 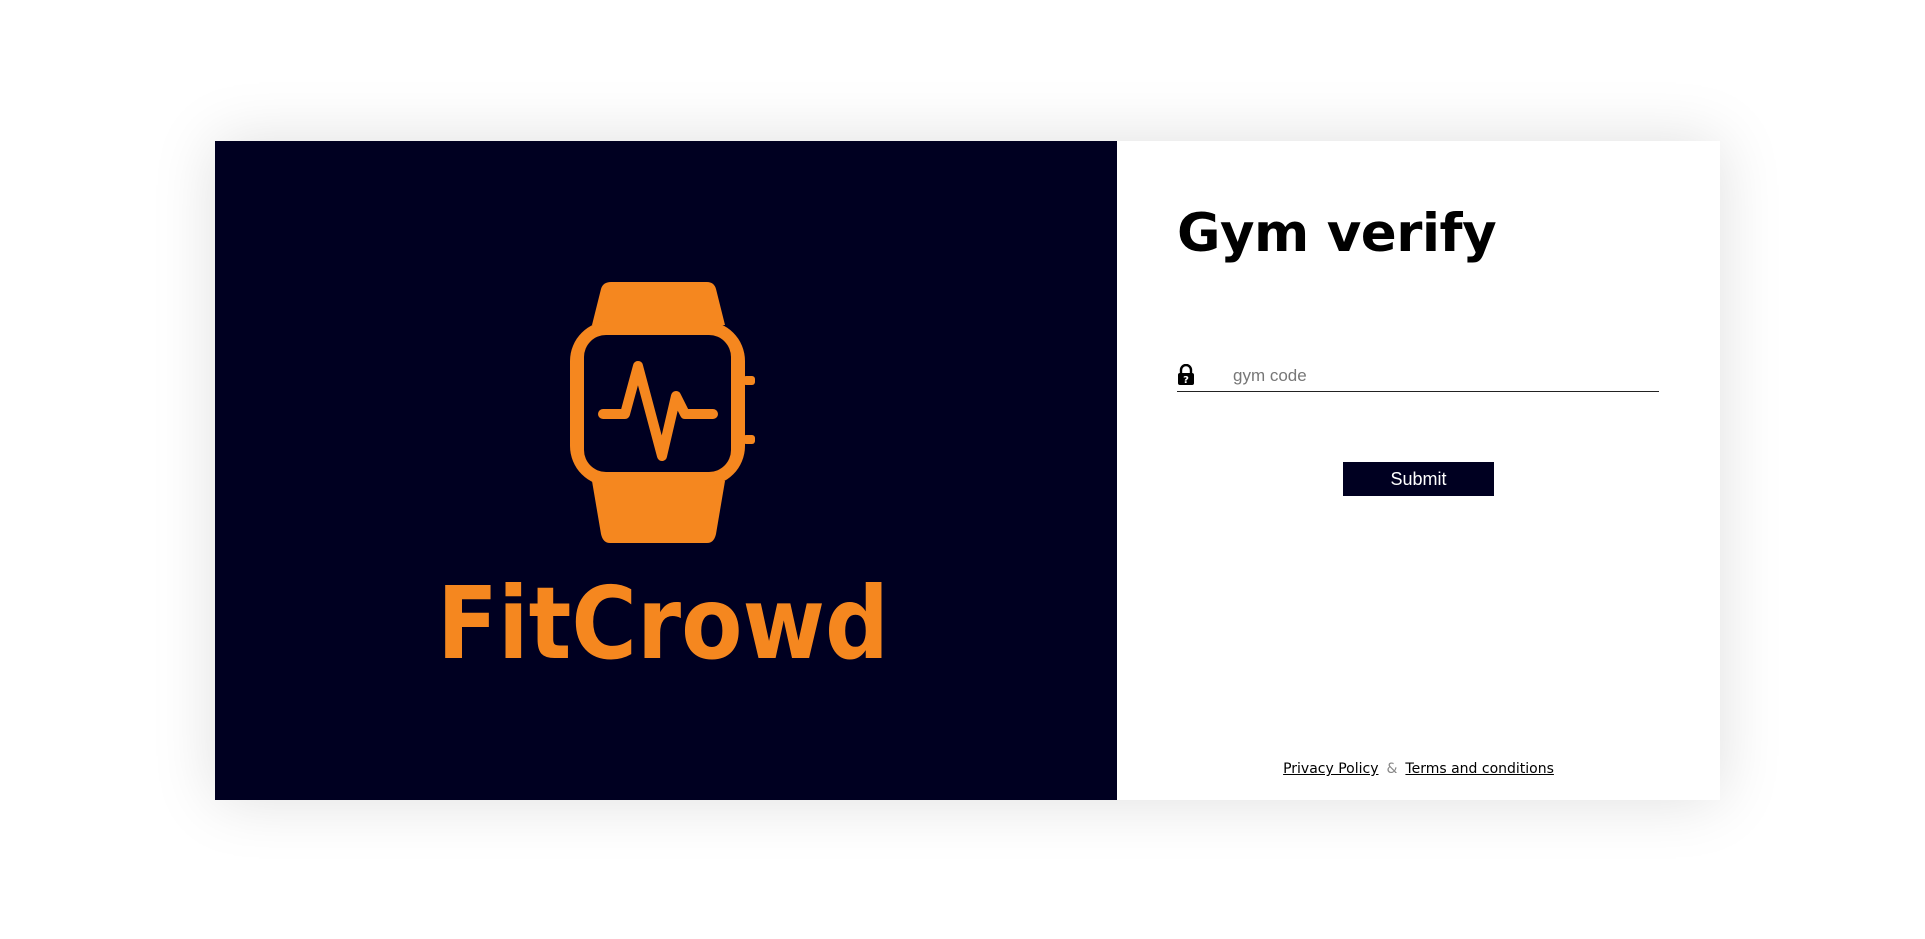 I want to click on privacy-policy-link: Privacy Policy, so click(x=1330, y=769).